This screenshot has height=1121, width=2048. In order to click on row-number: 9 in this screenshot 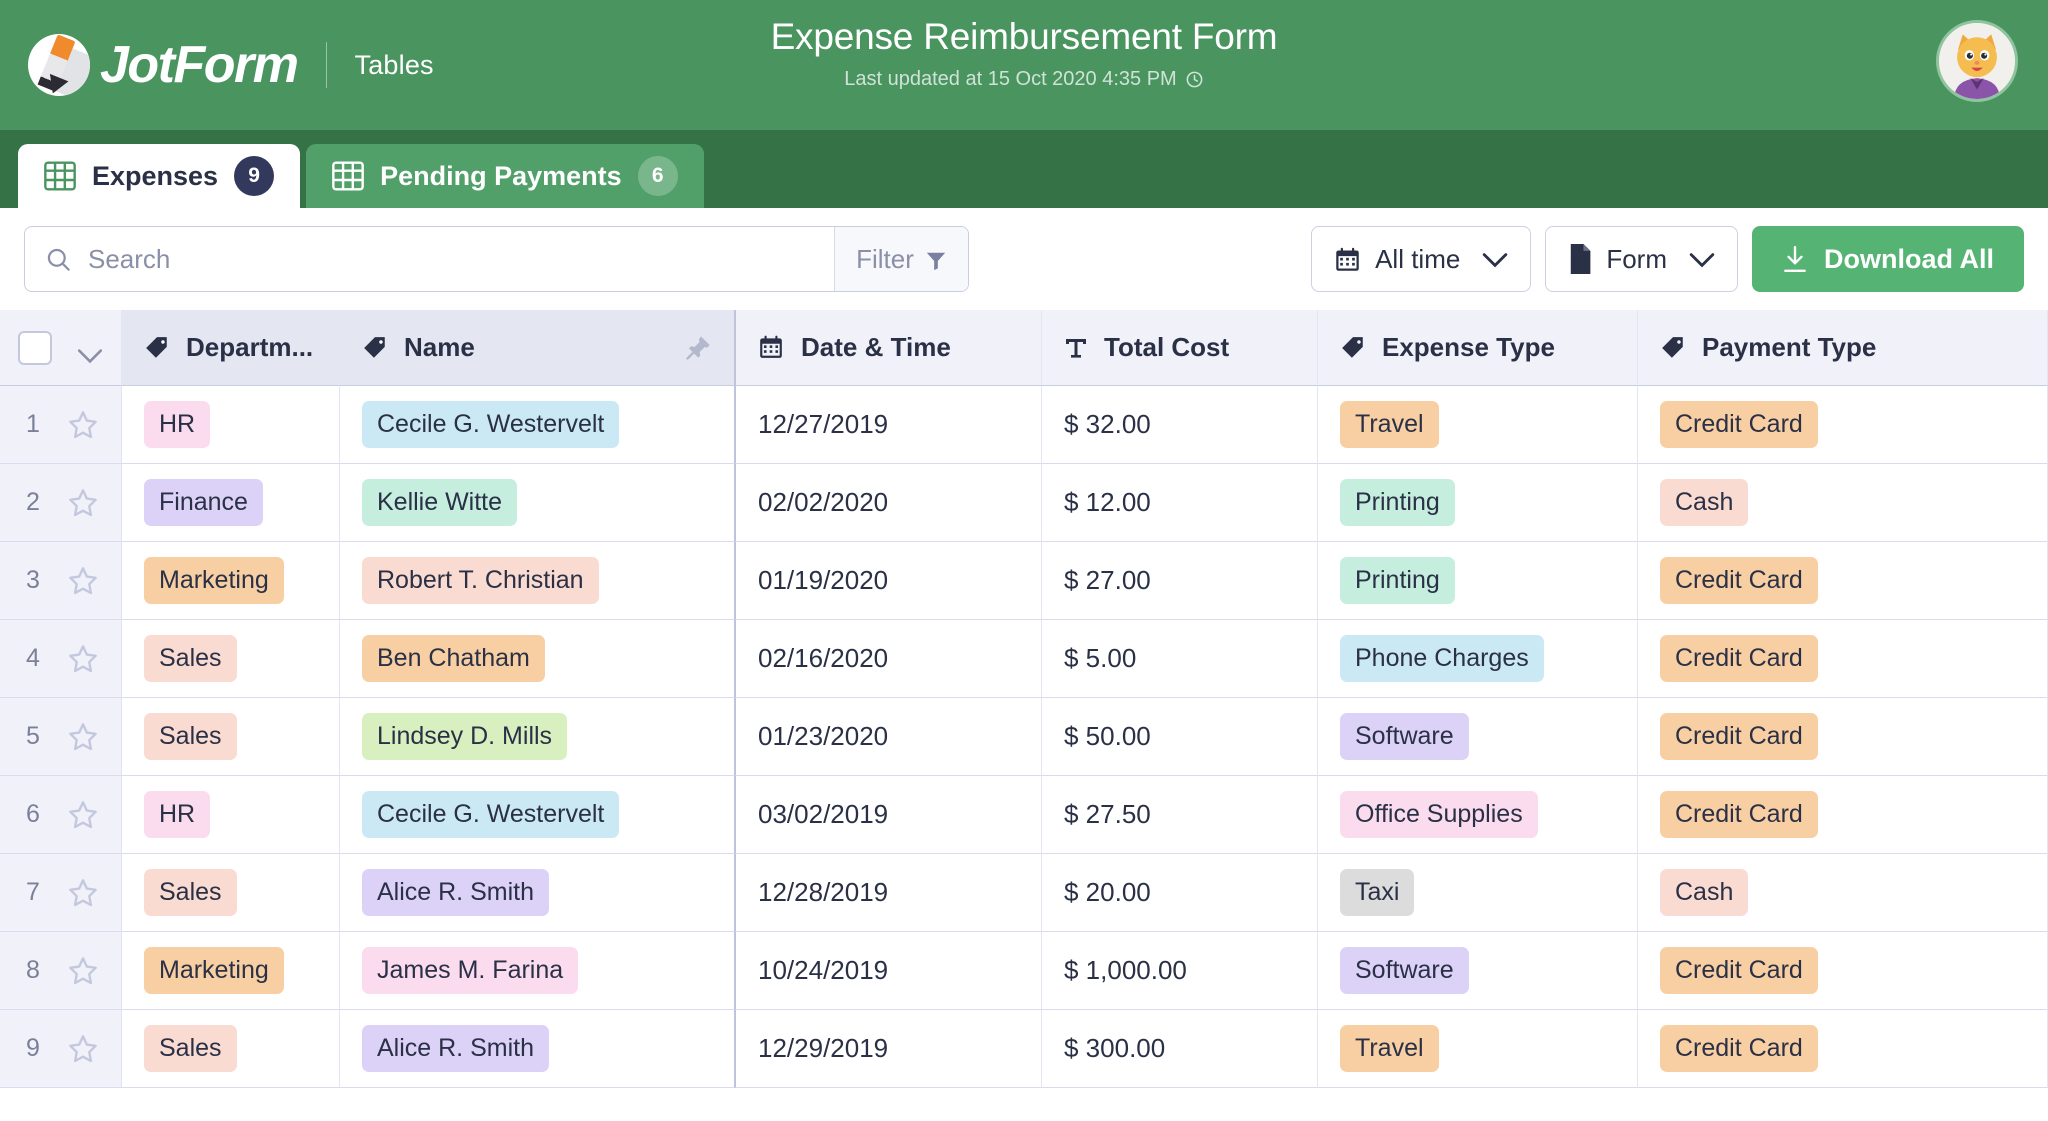, I will do `click(33, 1048)`.